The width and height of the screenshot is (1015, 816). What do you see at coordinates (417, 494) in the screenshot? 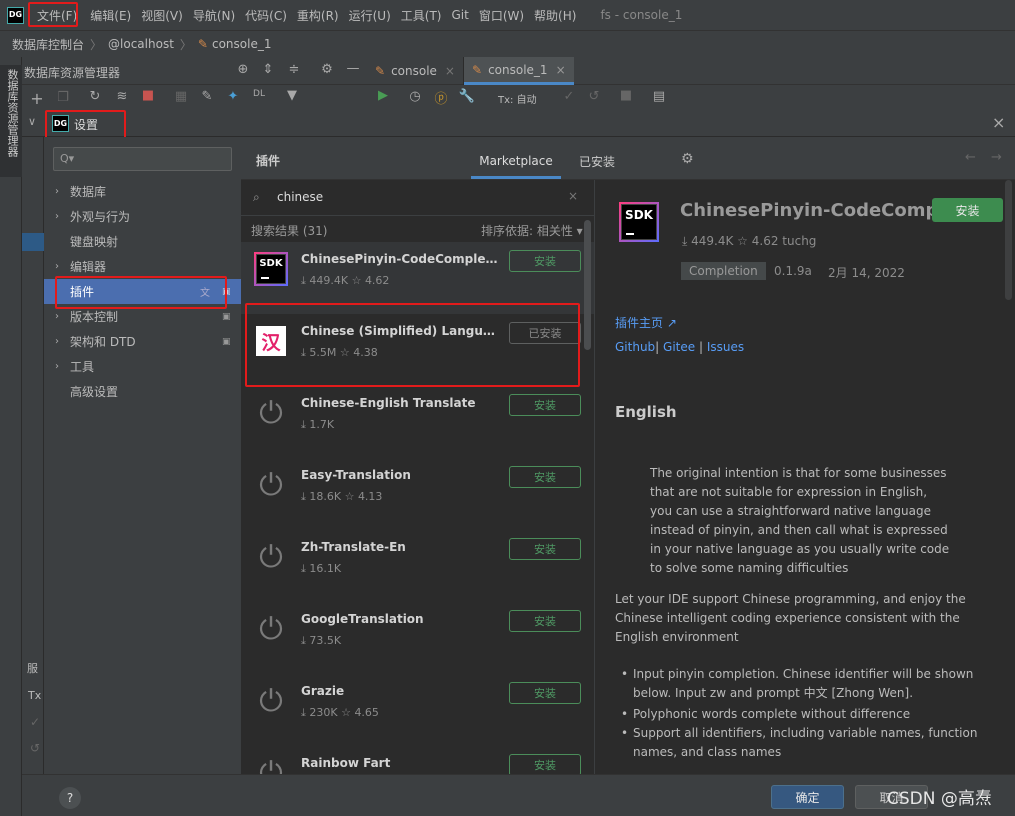
I see `plugin-row-easy-translation: ⏻ Easy-Translation ⤓ 18.6K ☆ 4.13 安装` at bounding box center [417, 494].